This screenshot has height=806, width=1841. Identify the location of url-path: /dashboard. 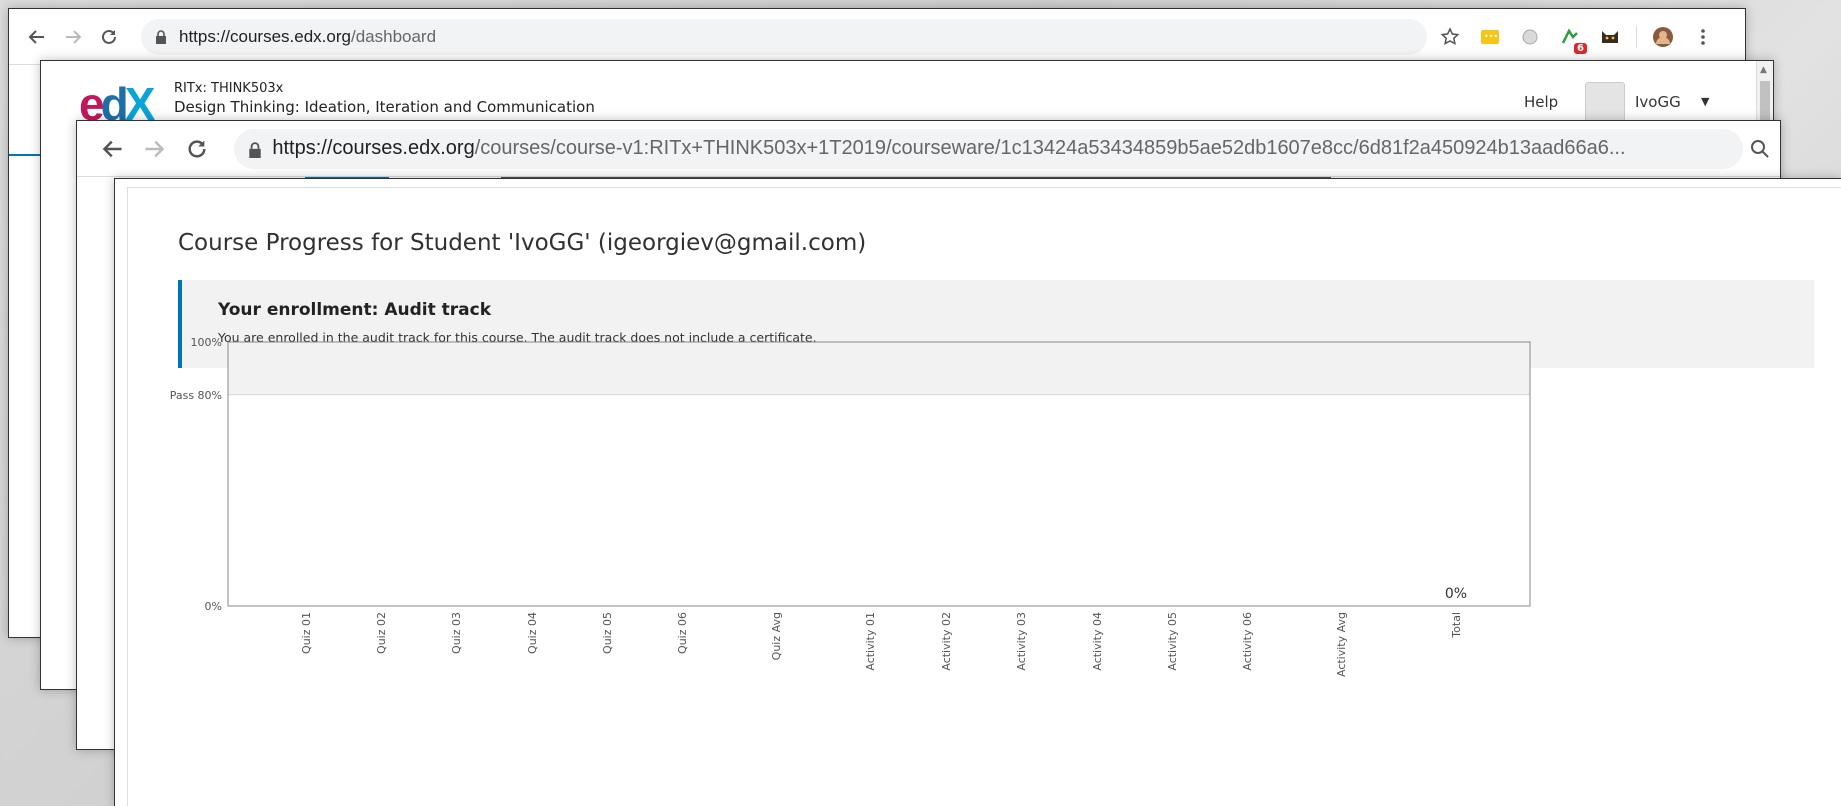
(393, 36).